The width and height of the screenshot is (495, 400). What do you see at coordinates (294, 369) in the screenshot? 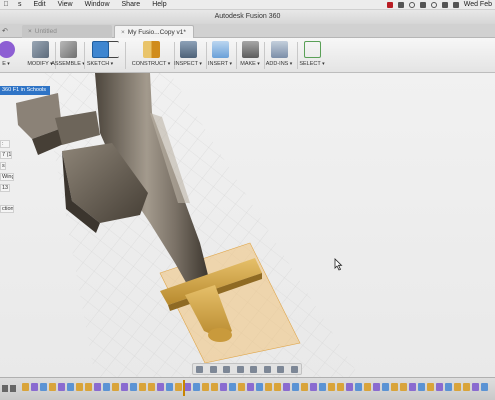
I see `viewports-icon` at bounding box center [294, 369].